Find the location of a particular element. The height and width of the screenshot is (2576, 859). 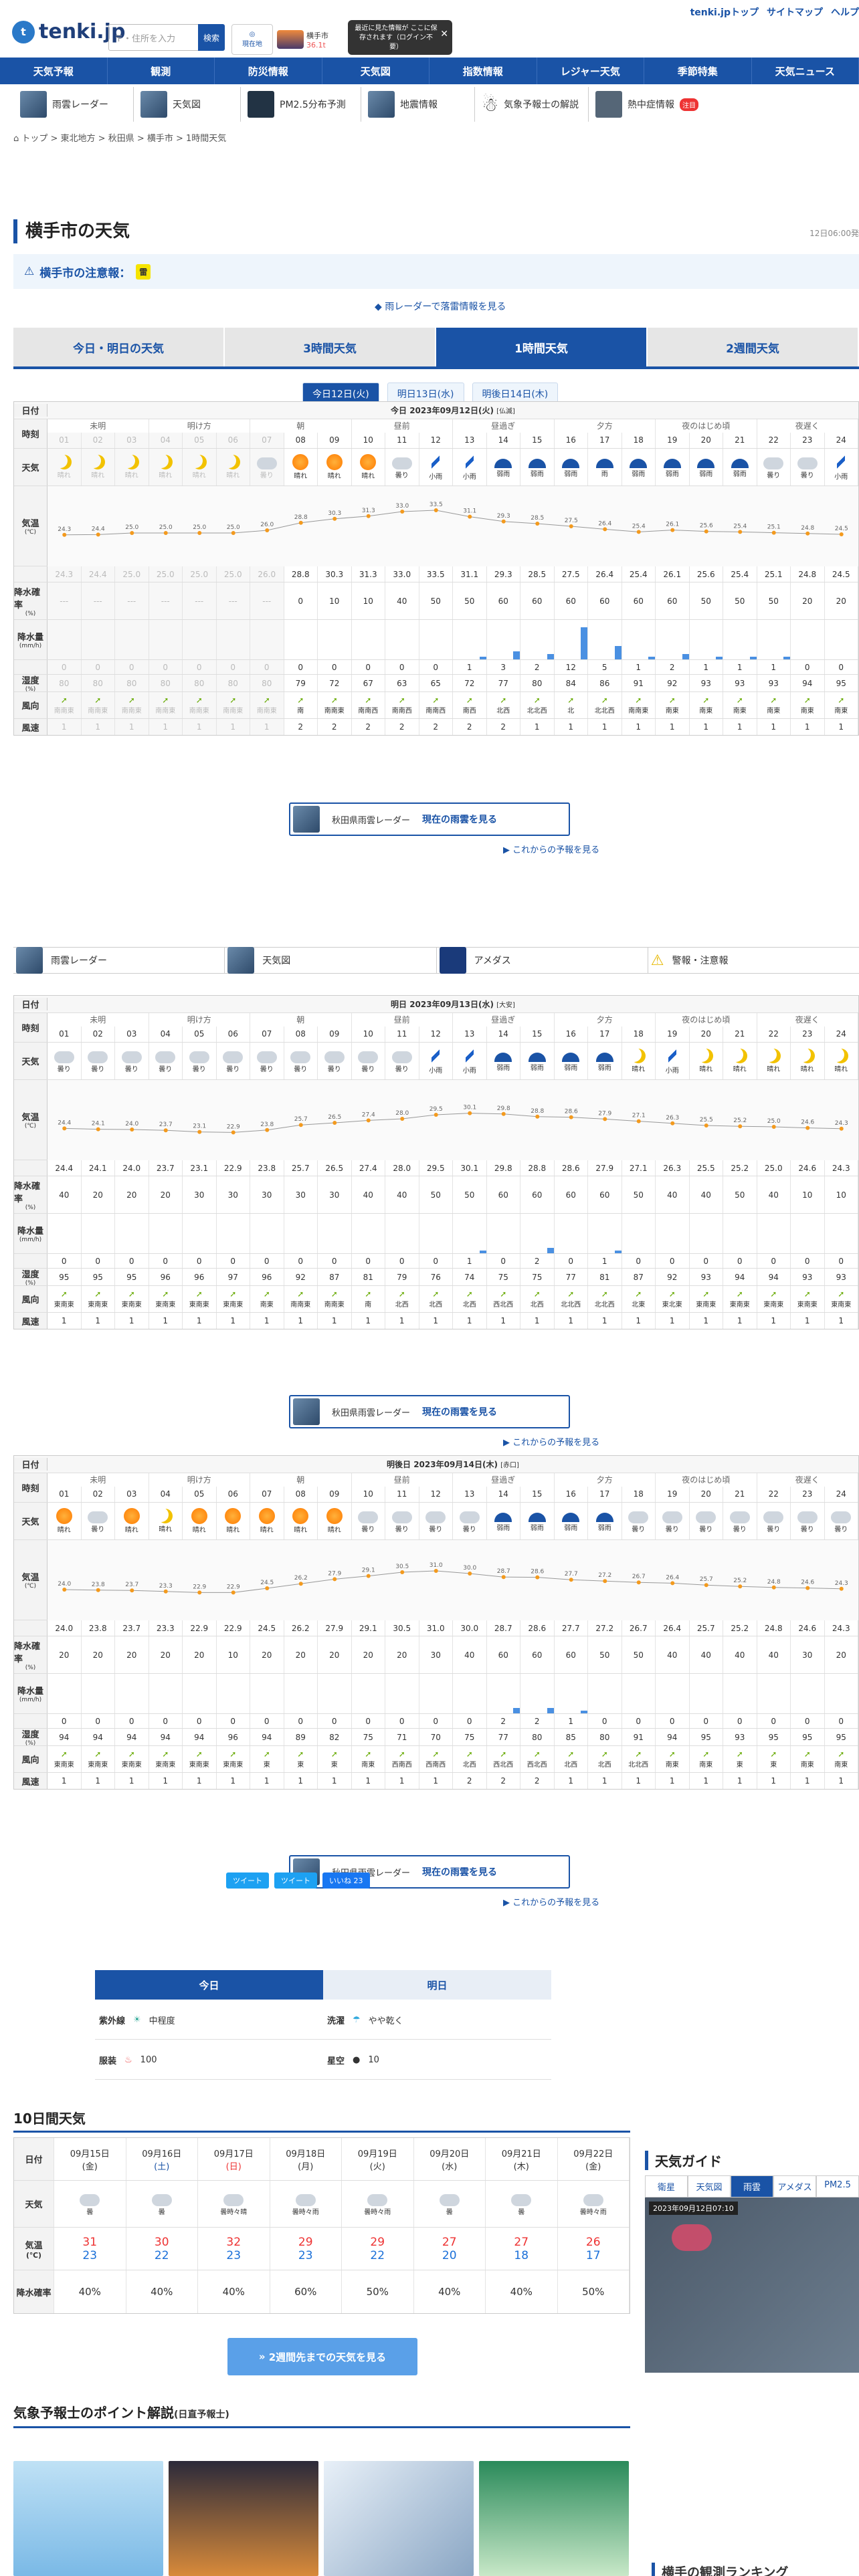

subnav-item: ☃ 気象予報士の解説 is located at coordinates (532, 104).